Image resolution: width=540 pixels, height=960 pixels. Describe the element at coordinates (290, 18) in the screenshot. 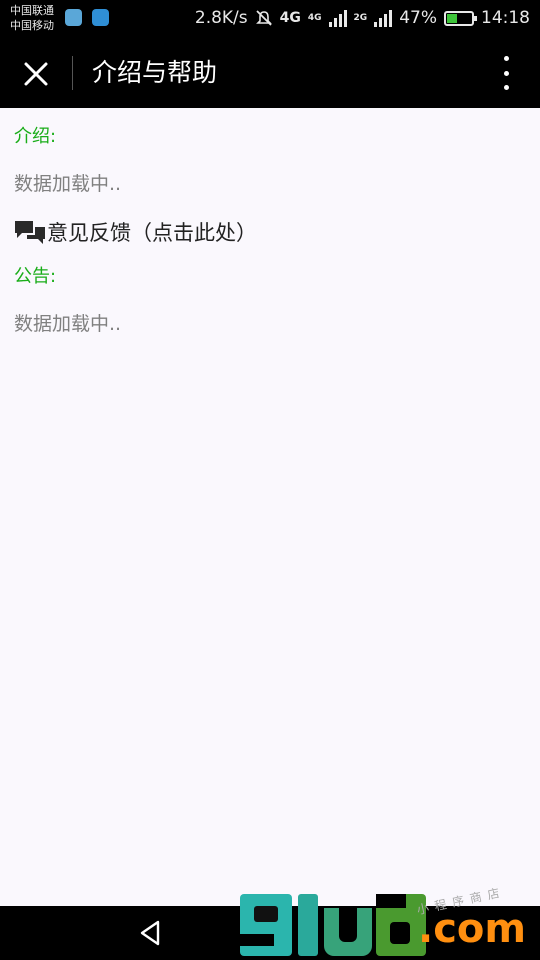

I see `network-type-1: 4G` at that location.